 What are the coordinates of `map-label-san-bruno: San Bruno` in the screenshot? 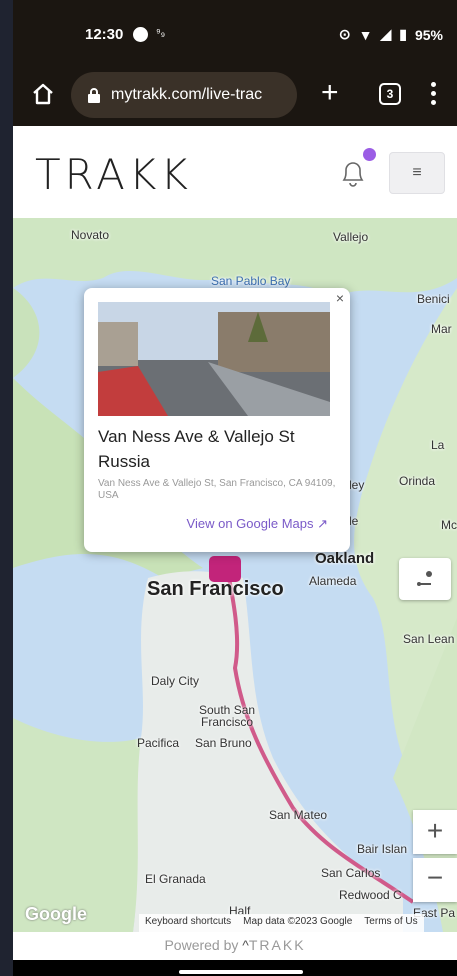 It's located at (223, 743).